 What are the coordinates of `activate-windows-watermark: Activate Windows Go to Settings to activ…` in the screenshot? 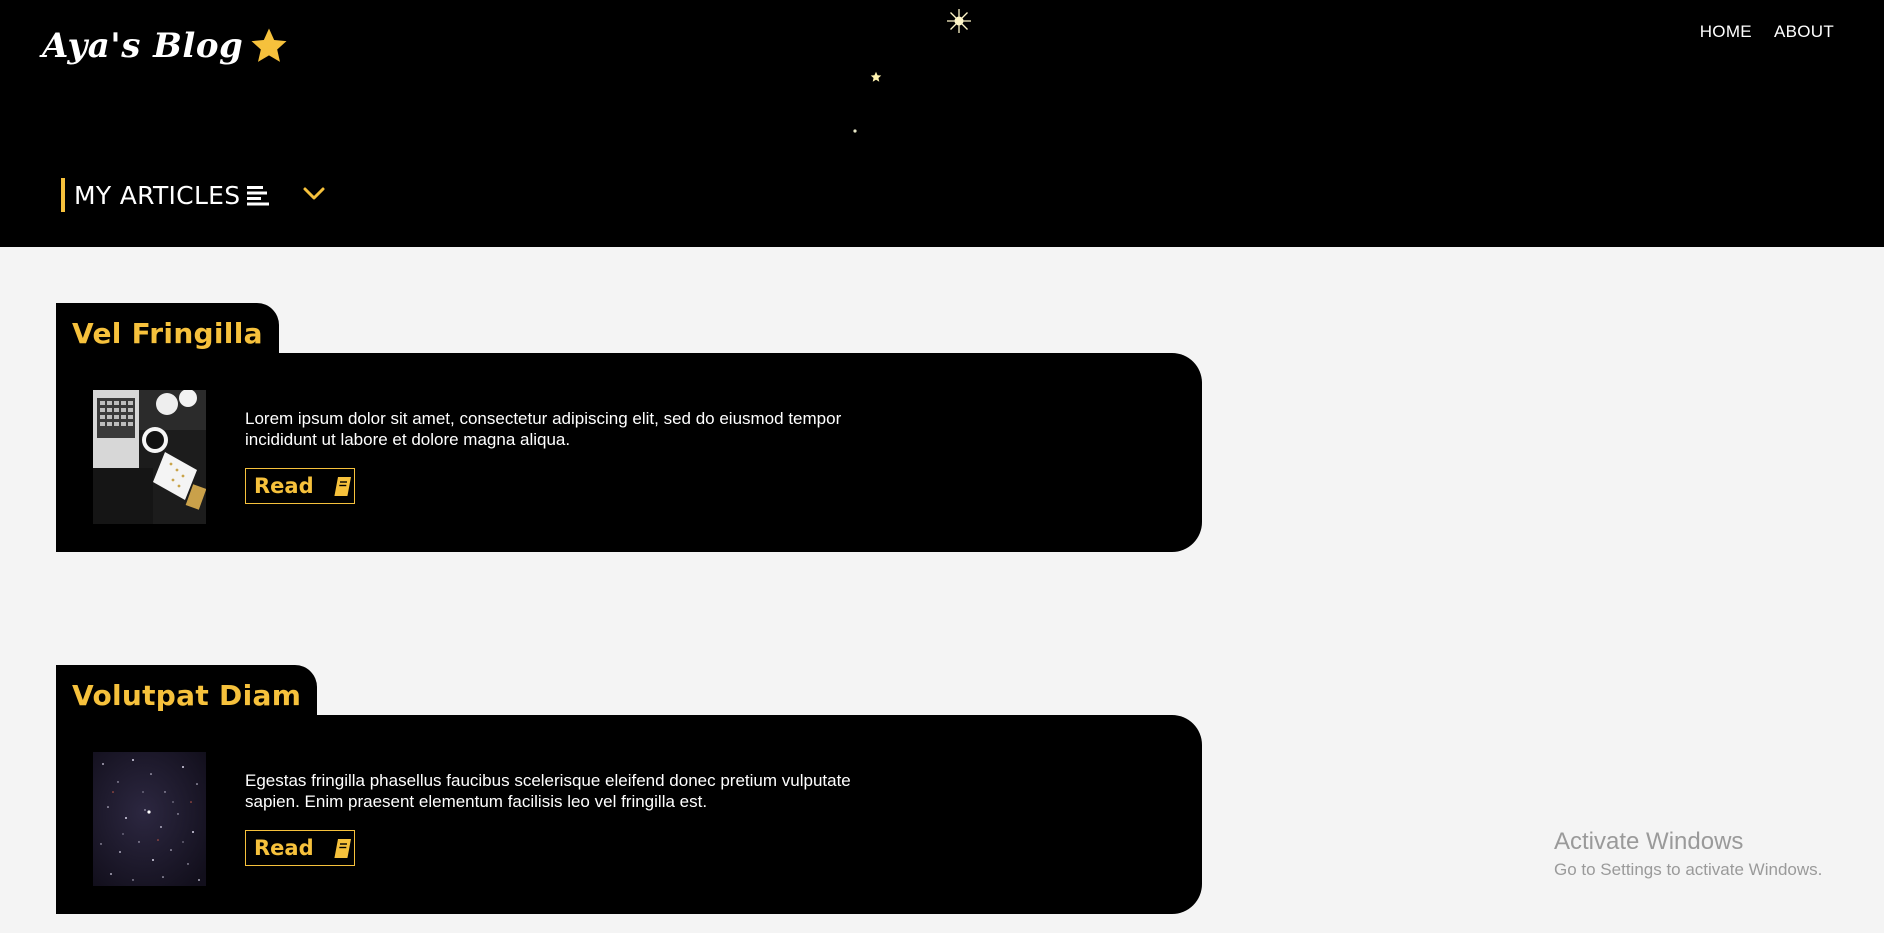 It's located at (1688, 854).